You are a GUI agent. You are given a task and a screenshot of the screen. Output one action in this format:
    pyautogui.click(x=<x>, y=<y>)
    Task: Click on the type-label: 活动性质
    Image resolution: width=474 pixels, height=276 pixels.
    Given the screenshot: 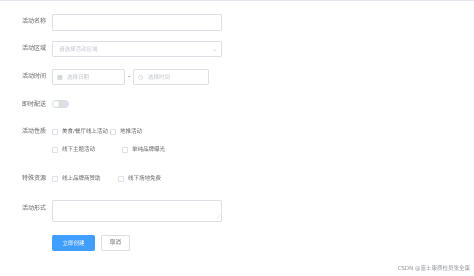 What is the action you would take?
    pyautogui.click(x=33, y=131)
    